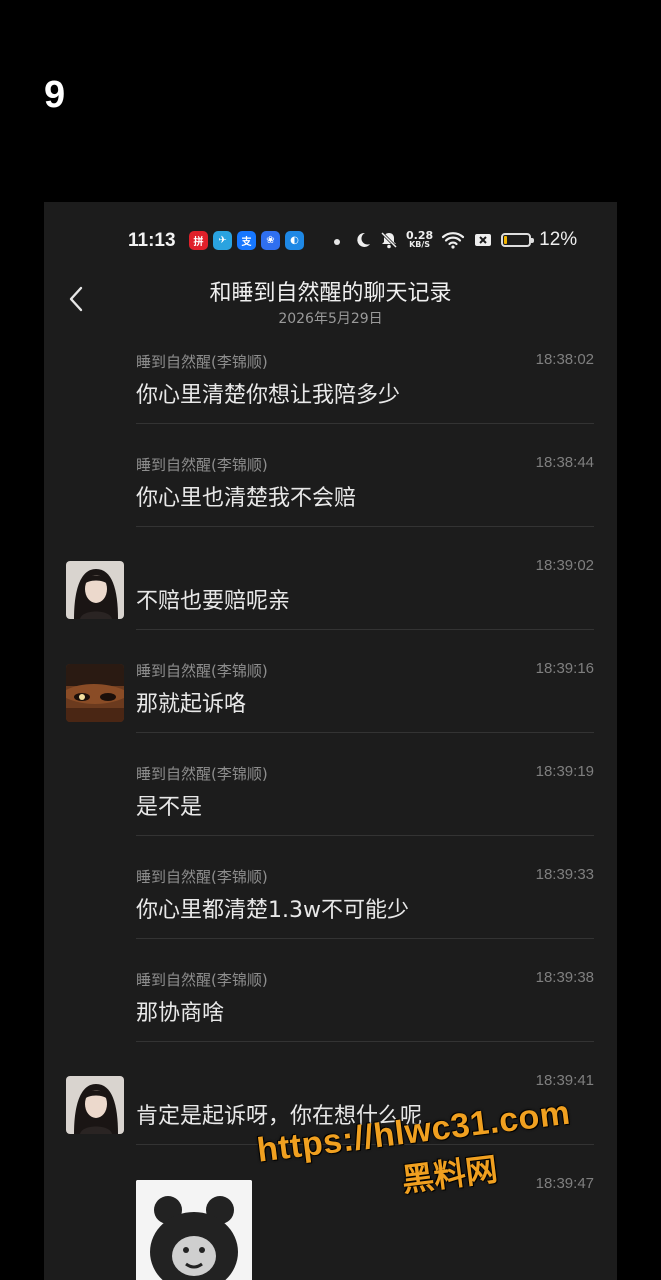 This screenshot has height=1280, width=661. Describe the element at coordinates (564, 771) in the screenshot. I see `message-time: 18:39:19` at that location.